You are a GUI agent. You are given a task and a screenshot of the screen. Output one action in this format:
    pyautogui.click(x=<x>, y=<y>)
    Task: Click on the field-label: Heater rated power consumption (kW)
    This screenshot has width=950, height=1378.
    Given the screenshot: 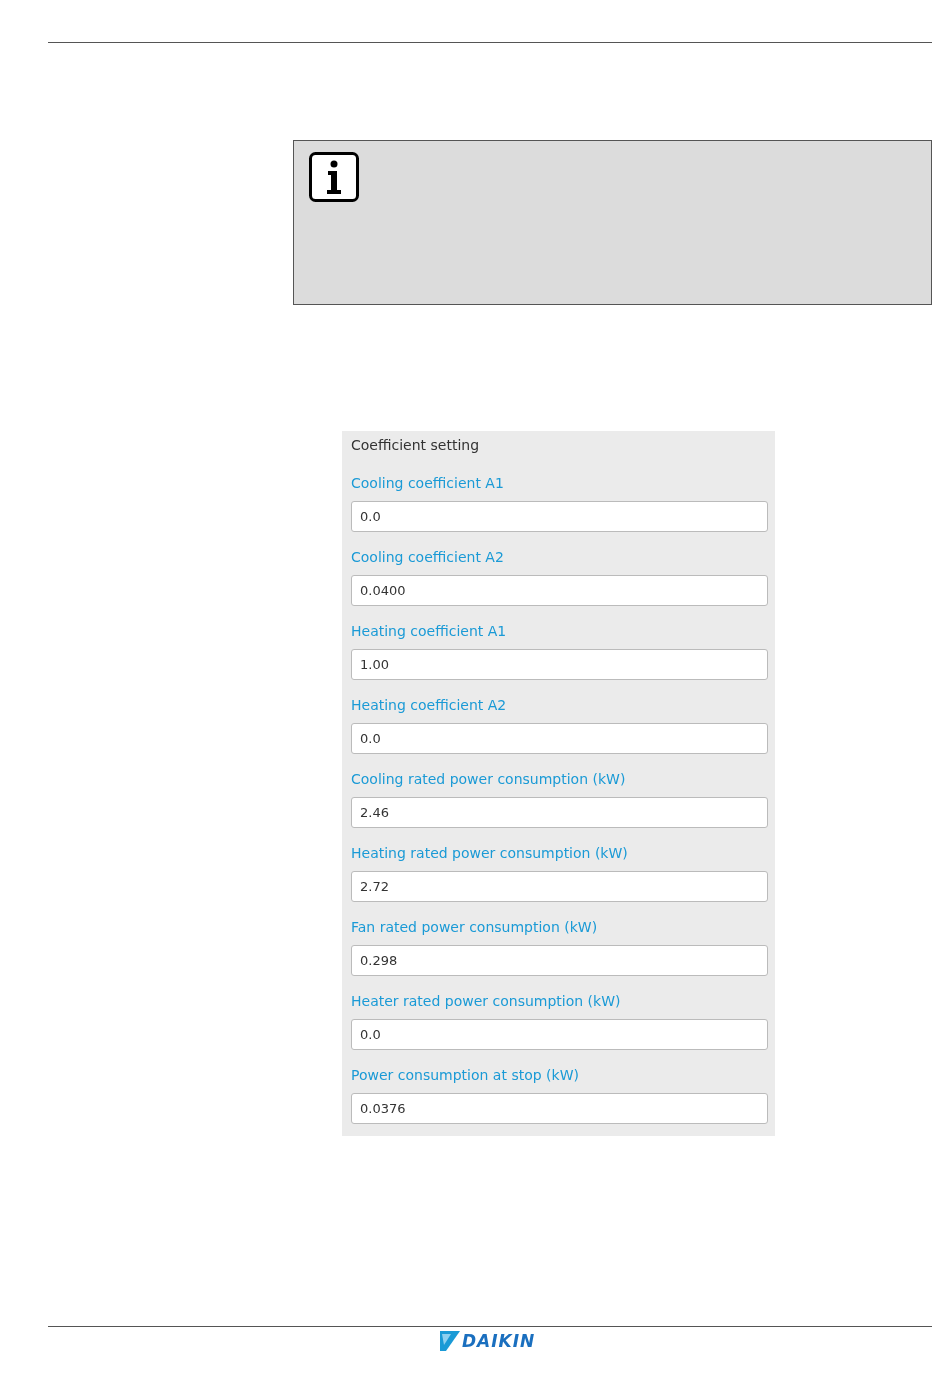 What is the action you would take?
    pyautogui.click(x=486, y=1001)
    